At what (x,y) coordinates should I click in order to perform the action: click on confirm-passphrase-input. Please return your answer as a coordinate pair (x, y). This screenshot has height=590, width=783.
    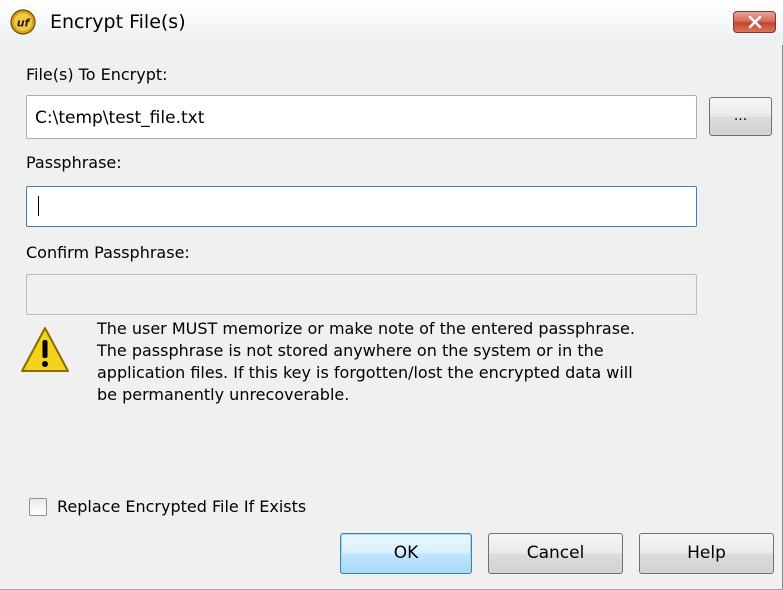
    Looking at the image, I should click on (361, 294).